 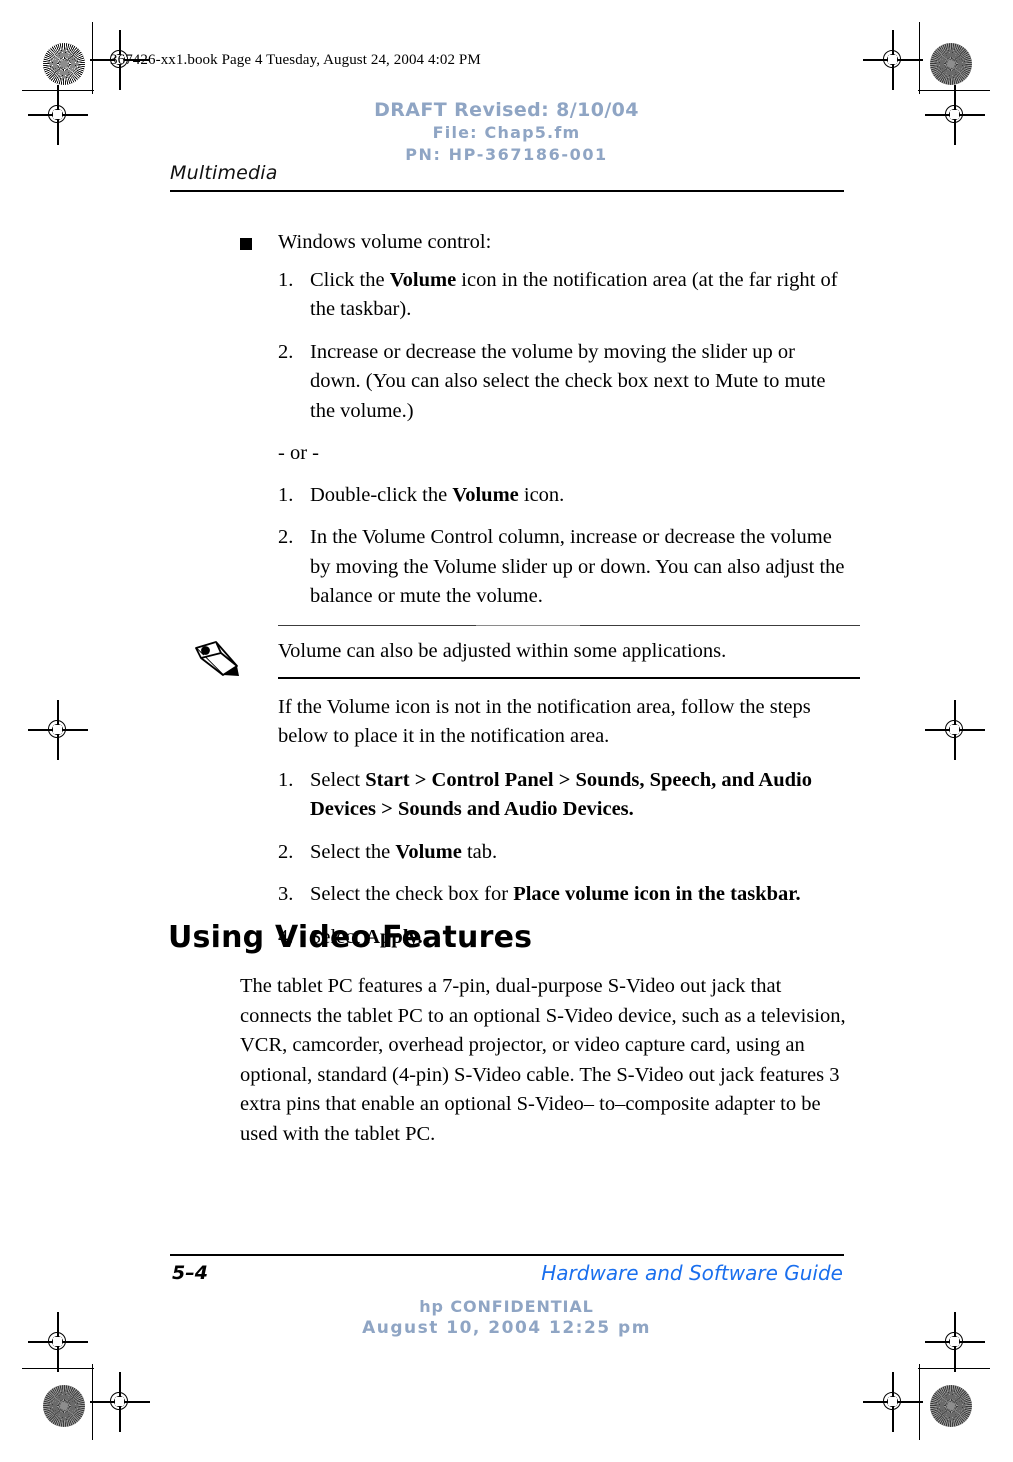 I want to click on registration-starburst-bottom-right, so click(x=951, y=1406).